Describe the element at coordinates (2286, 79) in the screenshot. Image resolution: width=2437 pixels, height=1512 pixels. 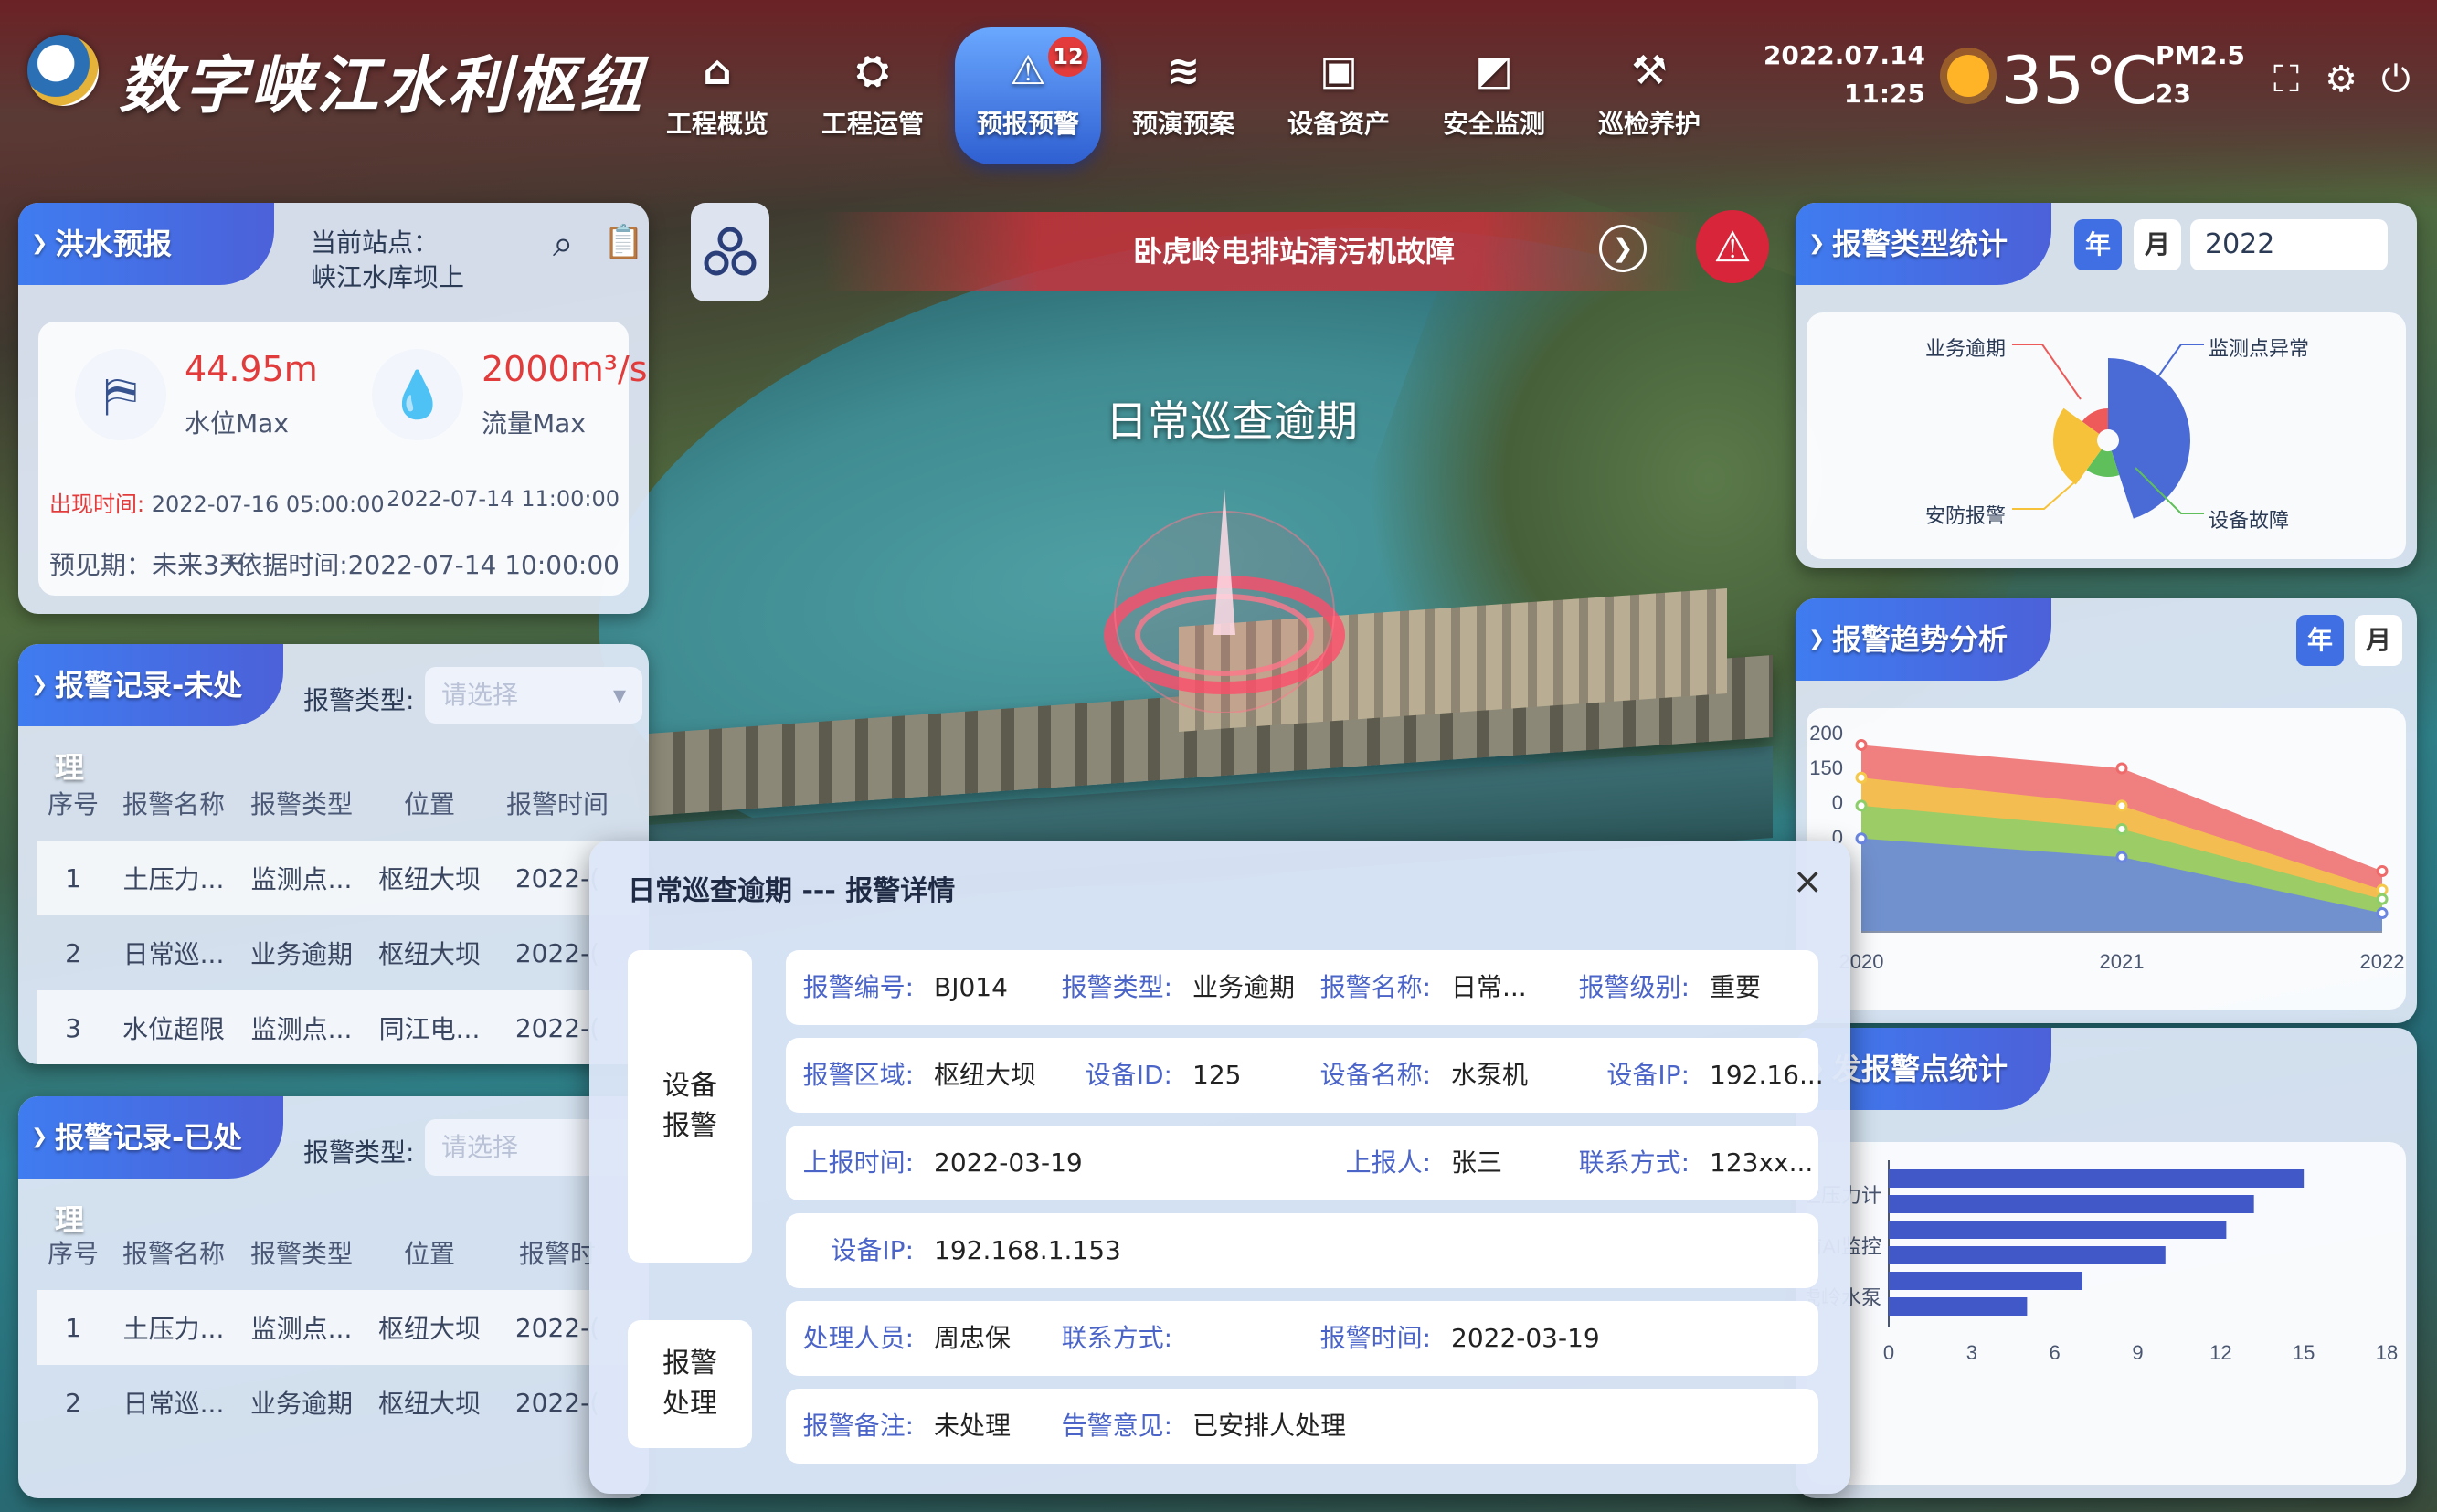
I see `fullscreen-icon: ⛶` at that location.